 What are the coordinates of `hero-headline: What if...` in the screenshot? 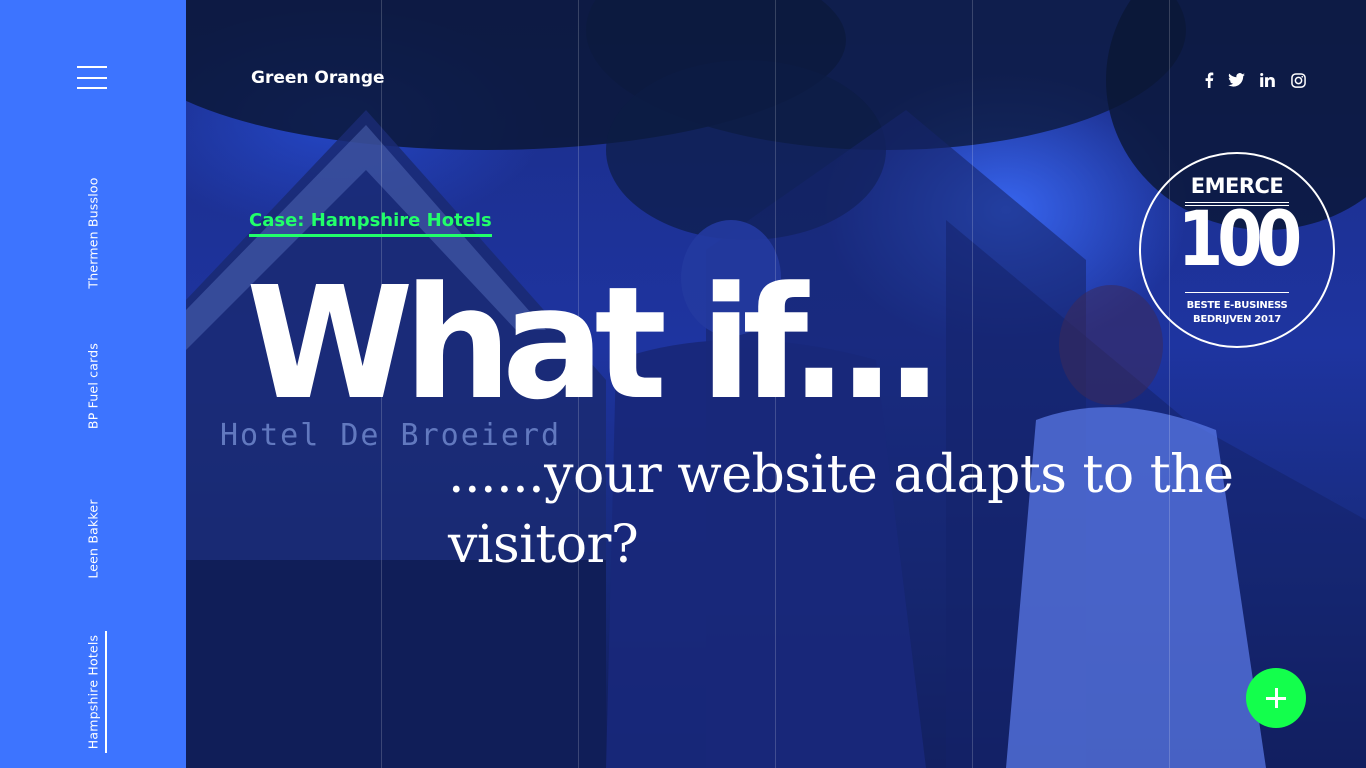 It's located at (594, 343).